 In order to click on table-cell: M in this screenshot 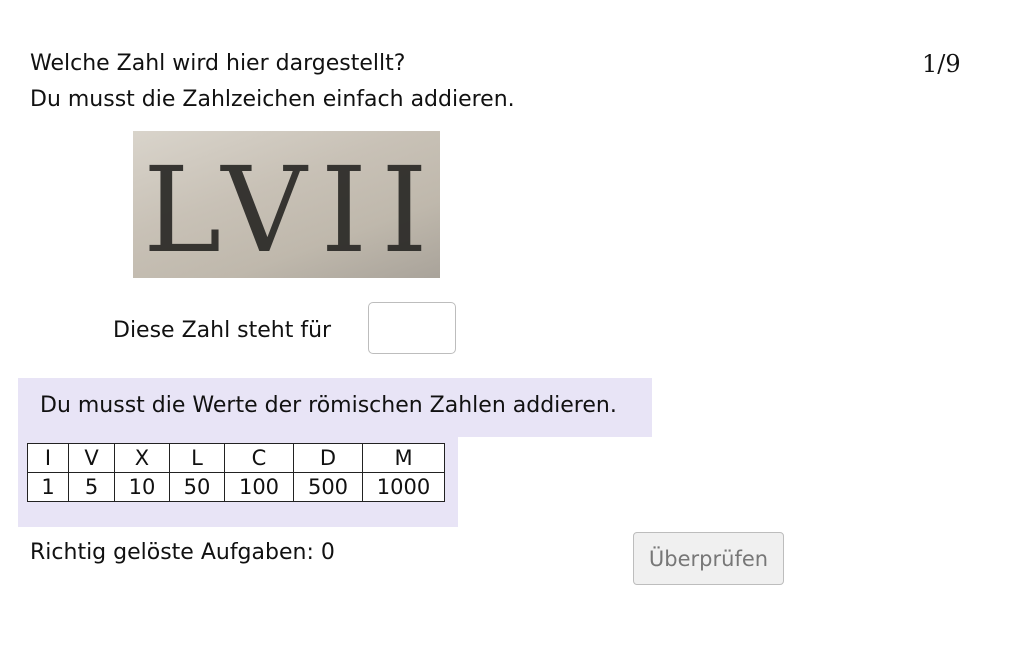, I will do `click(403, 458)`.